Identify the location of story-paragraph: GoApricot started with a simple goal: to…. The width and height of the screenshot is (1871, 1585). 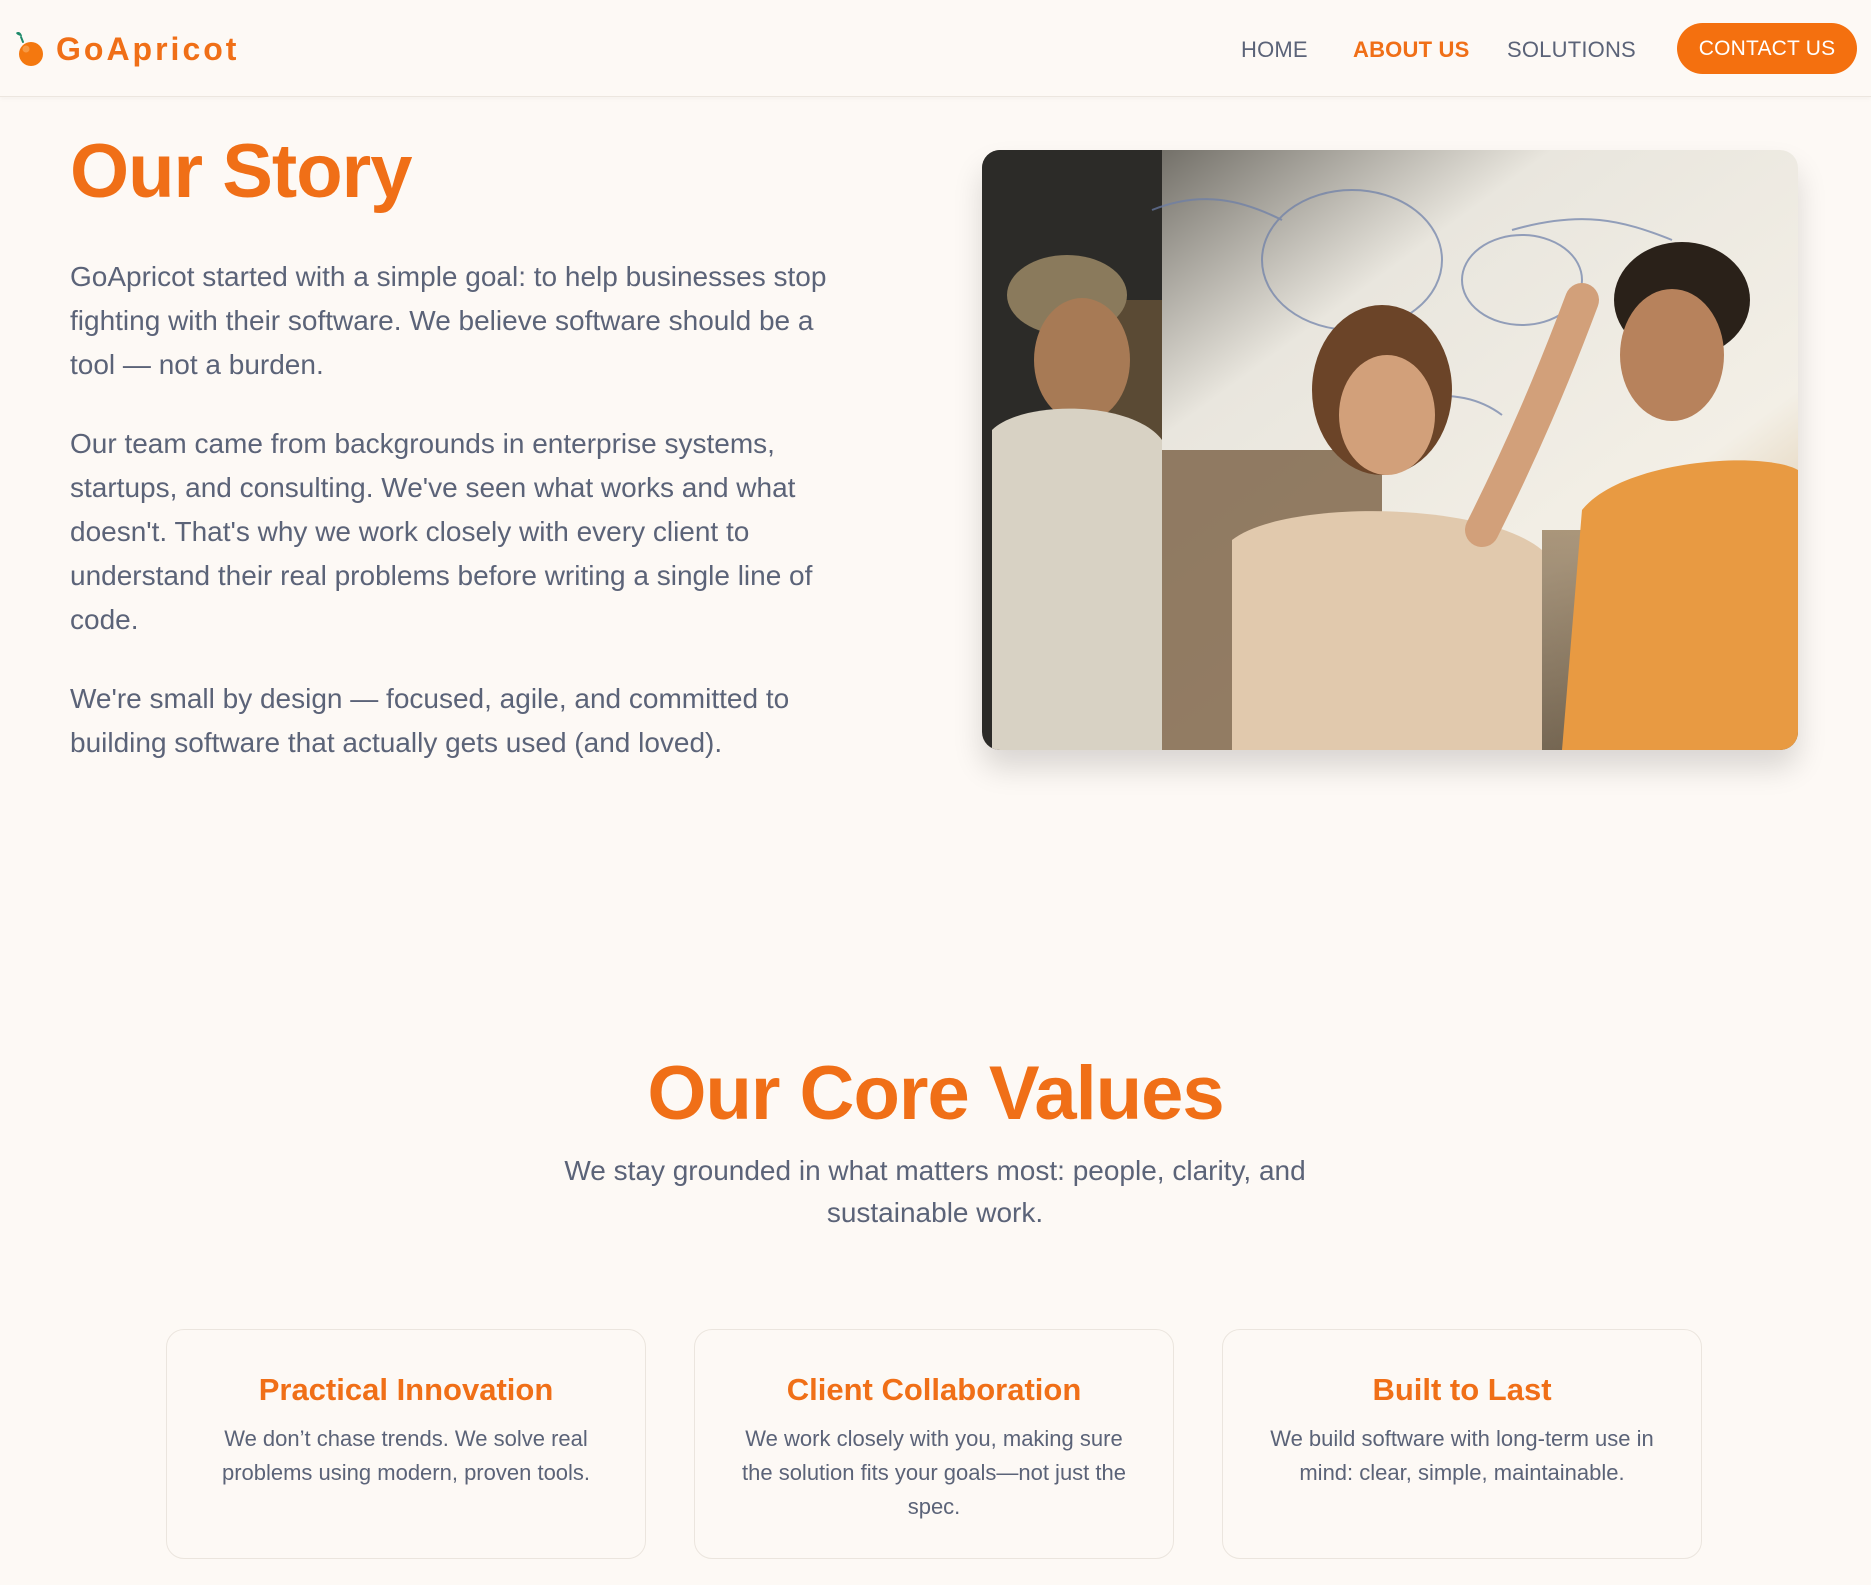
(448, 320).